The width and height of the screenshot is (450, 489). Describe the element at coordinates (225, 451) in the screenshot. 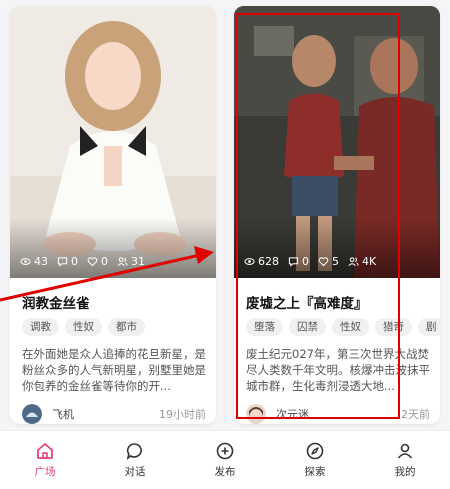

I see `plus-circle-icon` at that location.